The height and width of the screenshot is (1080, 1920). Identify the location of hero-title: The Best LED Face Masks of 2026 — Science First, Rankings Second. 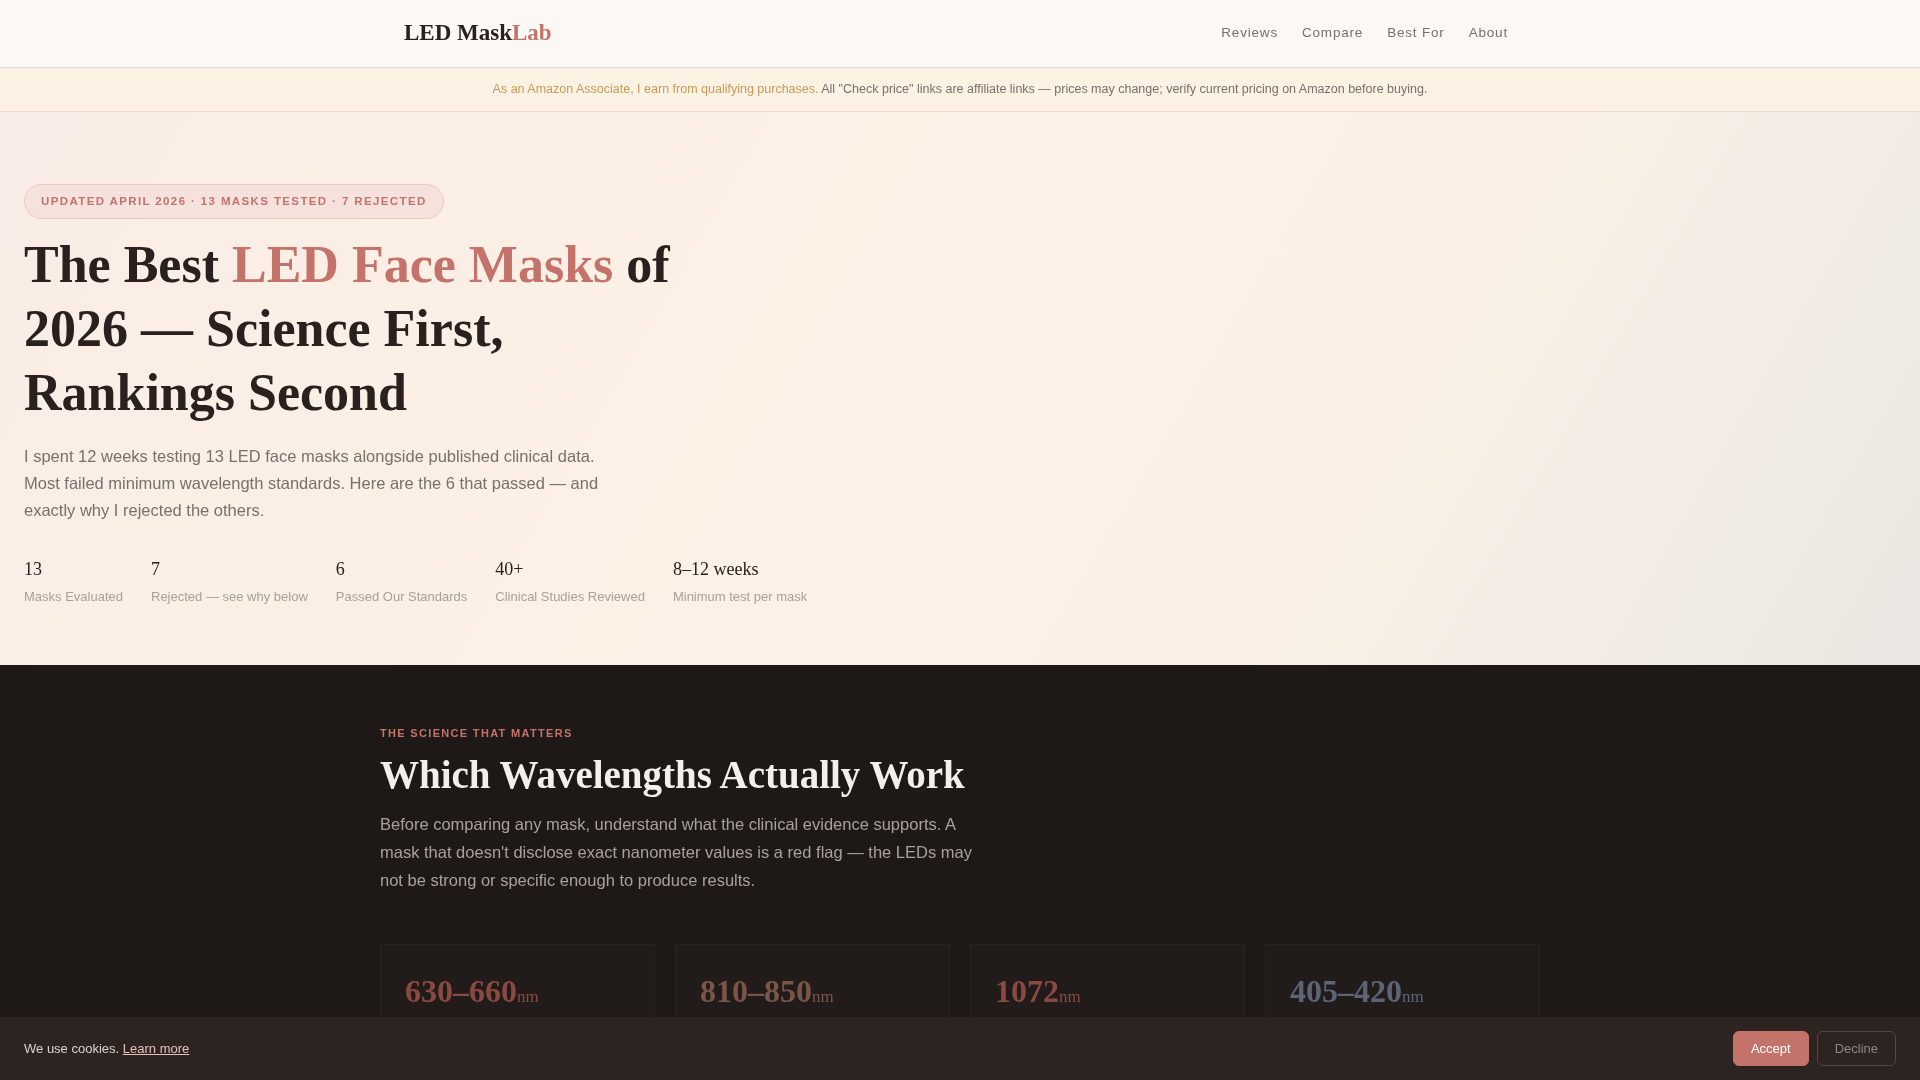
(347, 329).